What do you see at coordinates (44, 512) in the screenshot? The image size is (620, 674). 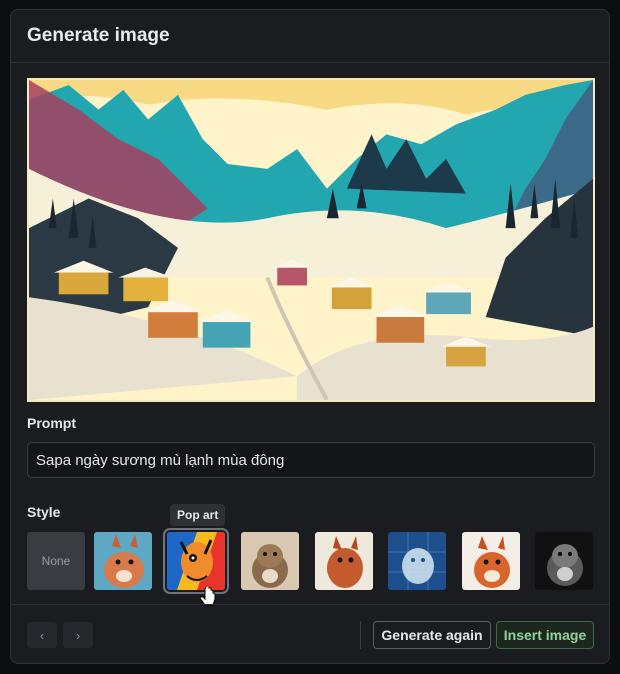 I see `style-label: Style` at bounding box center [44, 512].